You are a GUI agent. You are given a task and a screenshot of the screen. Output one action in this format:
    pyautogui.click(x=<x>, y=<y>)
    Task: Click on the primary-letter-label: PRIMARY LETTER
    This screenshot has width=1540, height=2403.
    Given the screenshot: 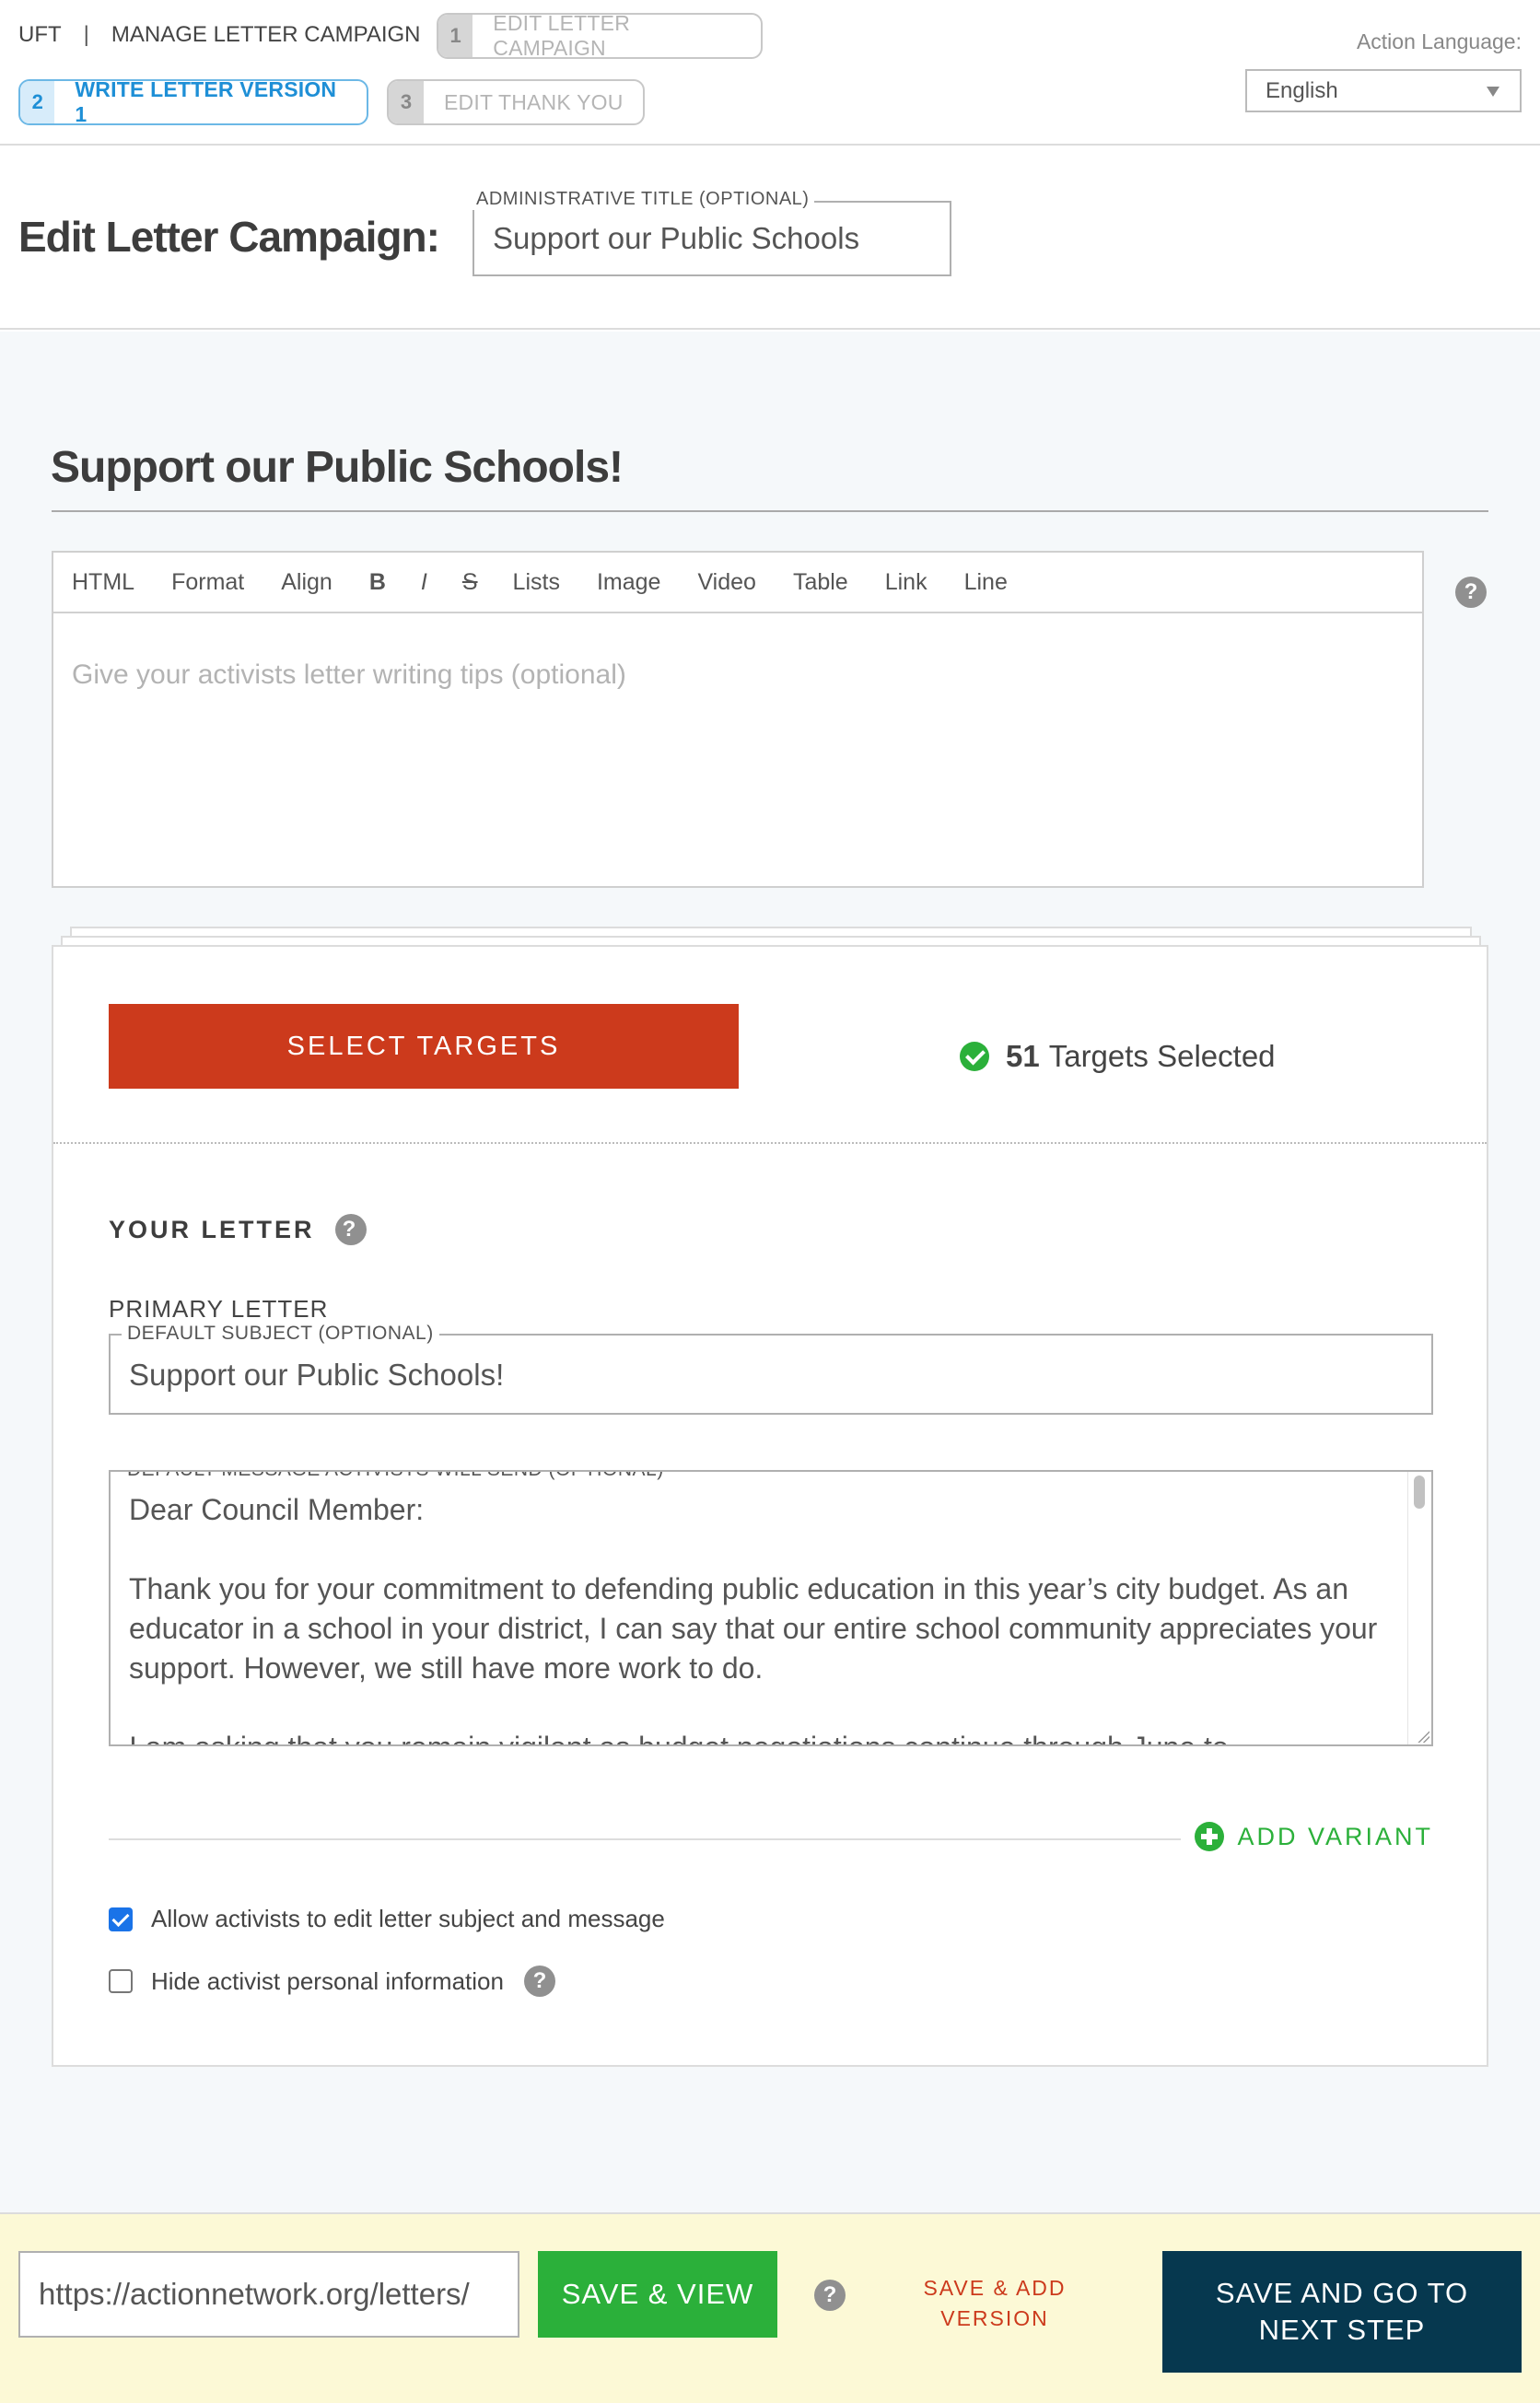 What is the action you would take?
    pyautogui.click(x=219, y=1309)
    